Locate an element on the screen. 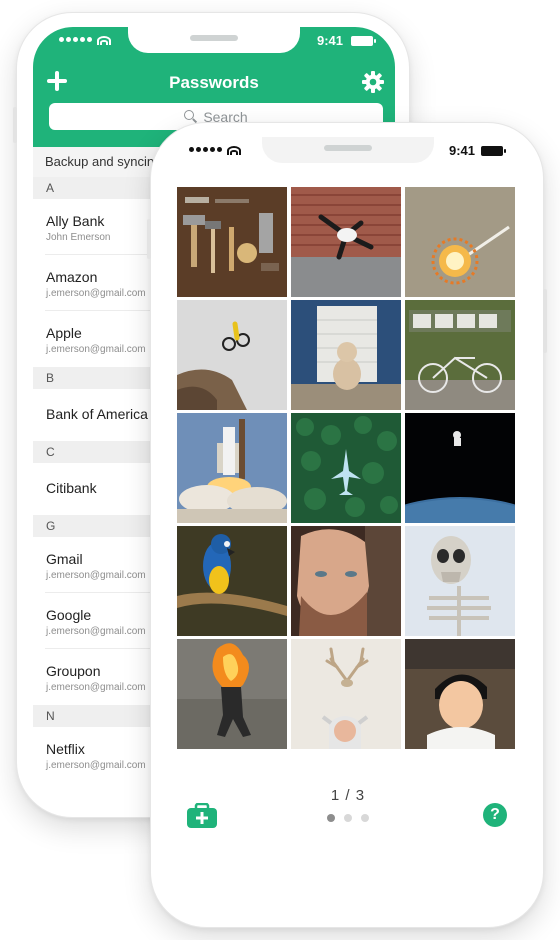 Image resolution: width=560 pixels, height=940 pixels. account-name: Gmail is located at coordinates (64, 559).